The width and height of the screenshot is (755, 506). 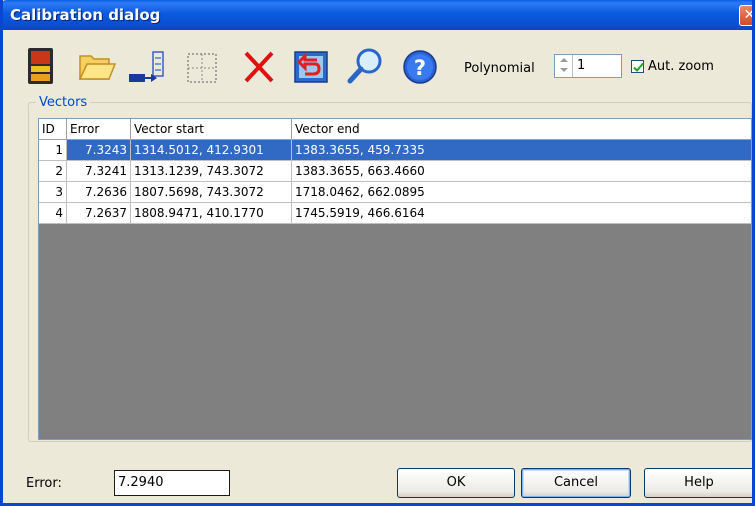 I want to click on cell-error: 7.2636, so click(x=99, y=192).